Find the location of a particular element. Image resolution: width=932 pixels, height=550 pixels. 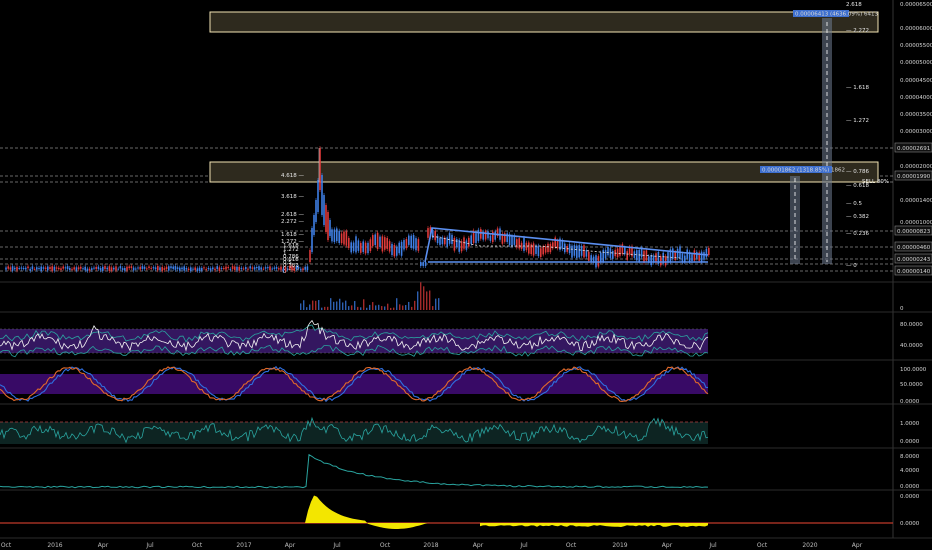

price-badge-label: 0.00000243 is located at coordinates (914, 260).